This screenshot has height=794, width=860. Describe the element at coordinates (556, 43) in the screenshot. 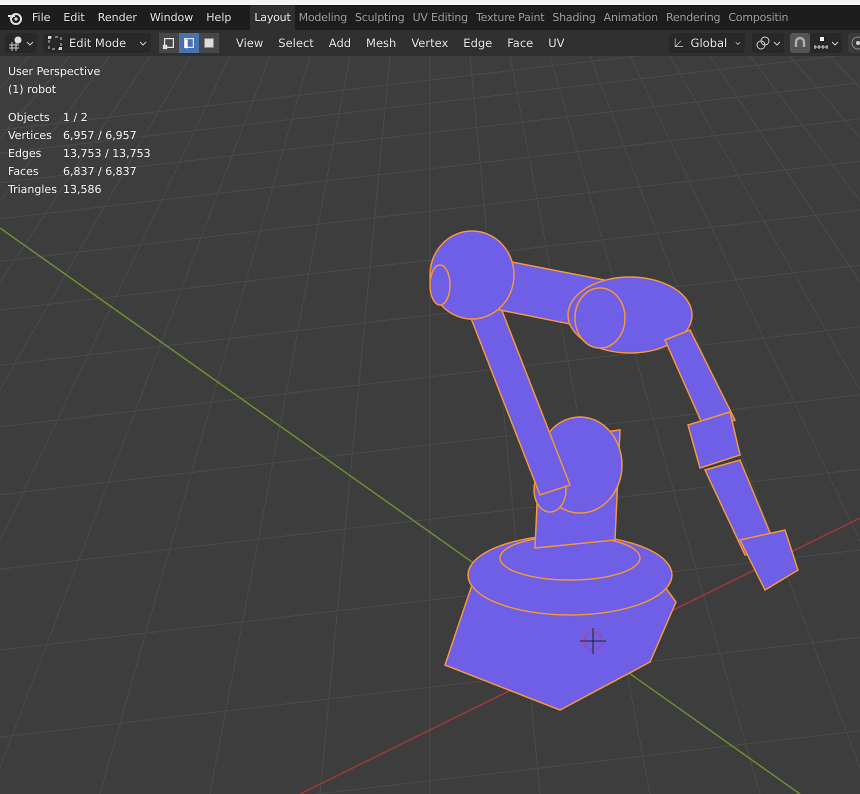

I see `menu-item: UV` at that location.